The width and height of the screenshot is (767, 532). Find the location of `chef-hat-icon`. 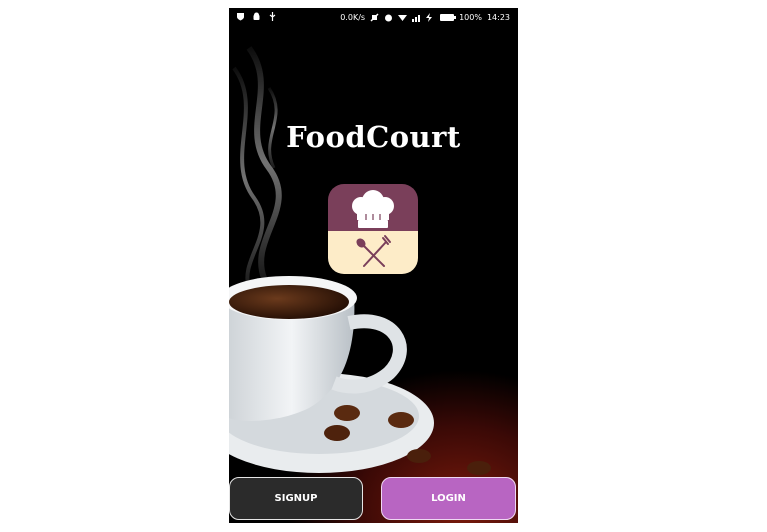

chef-hat-icon is located at coordinates (373, 209).